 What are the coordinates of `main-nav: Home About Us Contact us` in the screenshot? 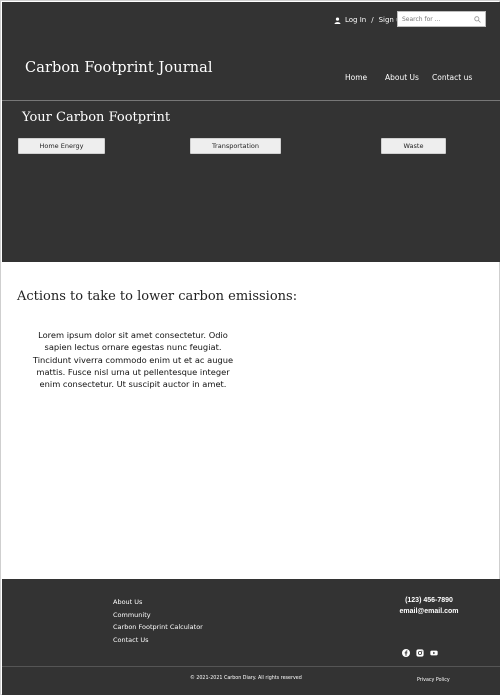 It's located at (251, 79).